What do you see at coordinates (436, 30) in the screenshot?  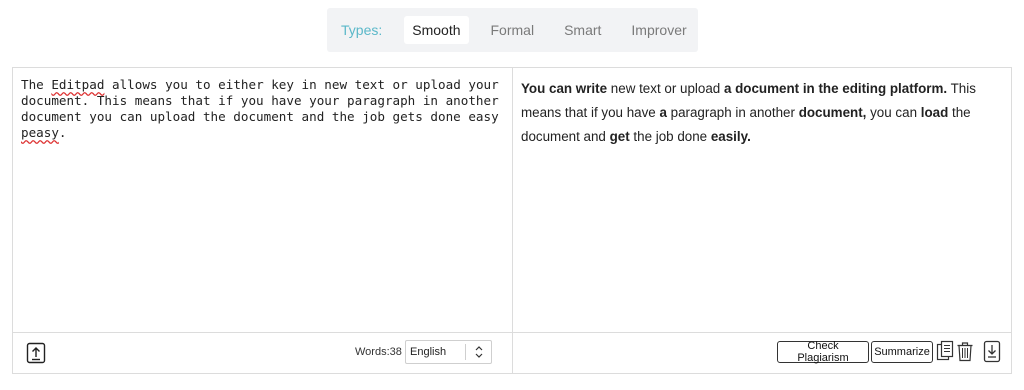 I see `tab-smooth: Smooth` at bounding box center [436, 30].